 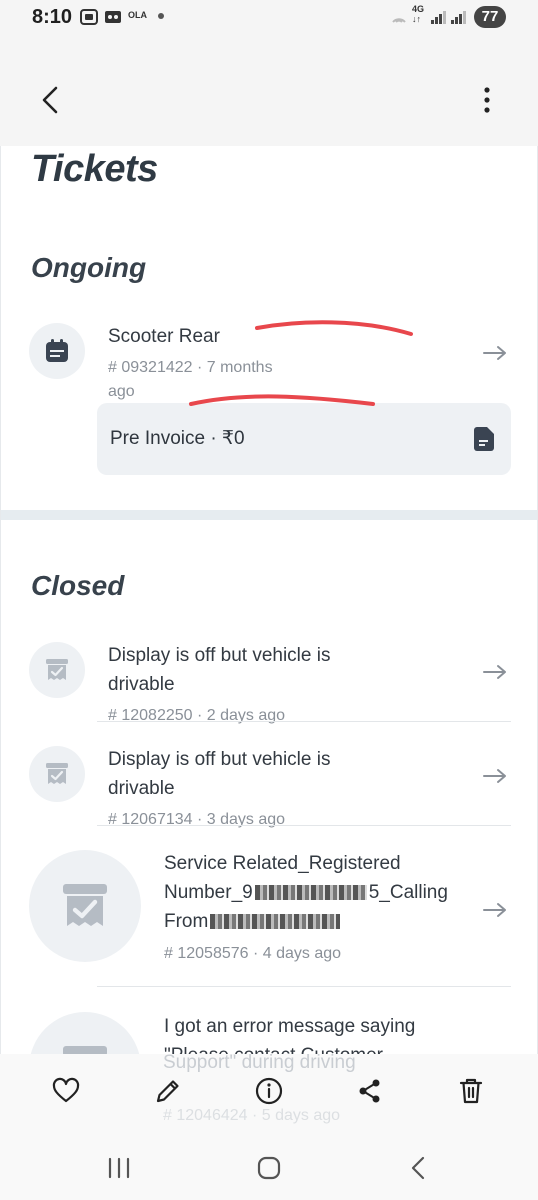 I want to click on page-title: Tickets, so click(x=94, y=169).